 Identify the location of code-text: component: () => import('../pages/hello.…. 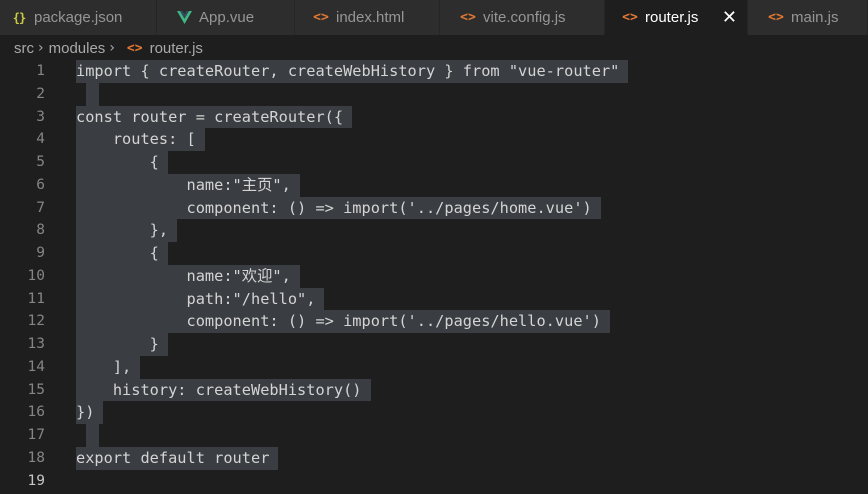
(343, 321).